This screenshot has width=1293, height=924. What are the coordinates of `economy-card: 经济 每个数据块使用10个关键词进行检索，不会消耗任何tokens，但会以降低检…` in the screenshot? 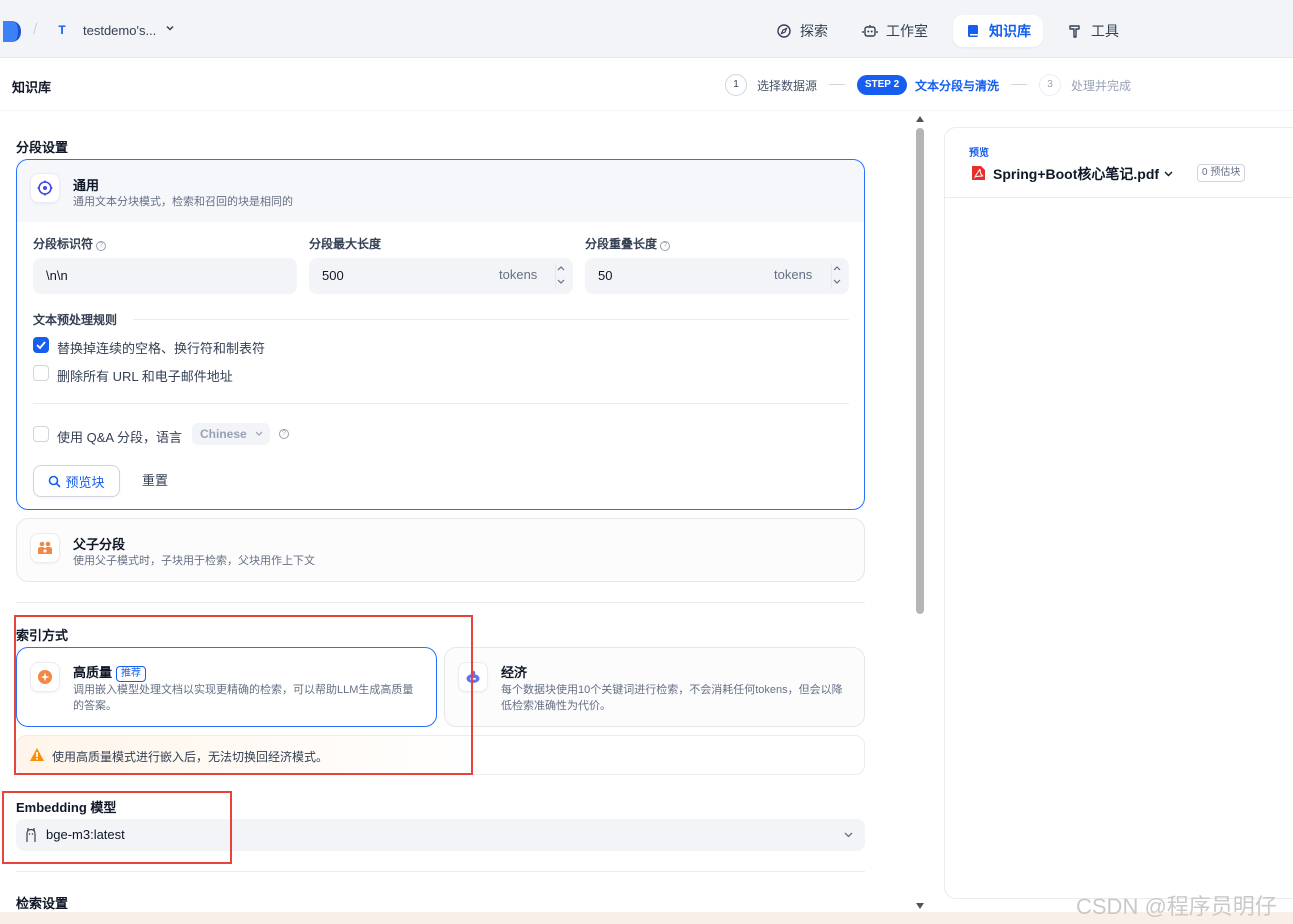 It's located at (654, 687).